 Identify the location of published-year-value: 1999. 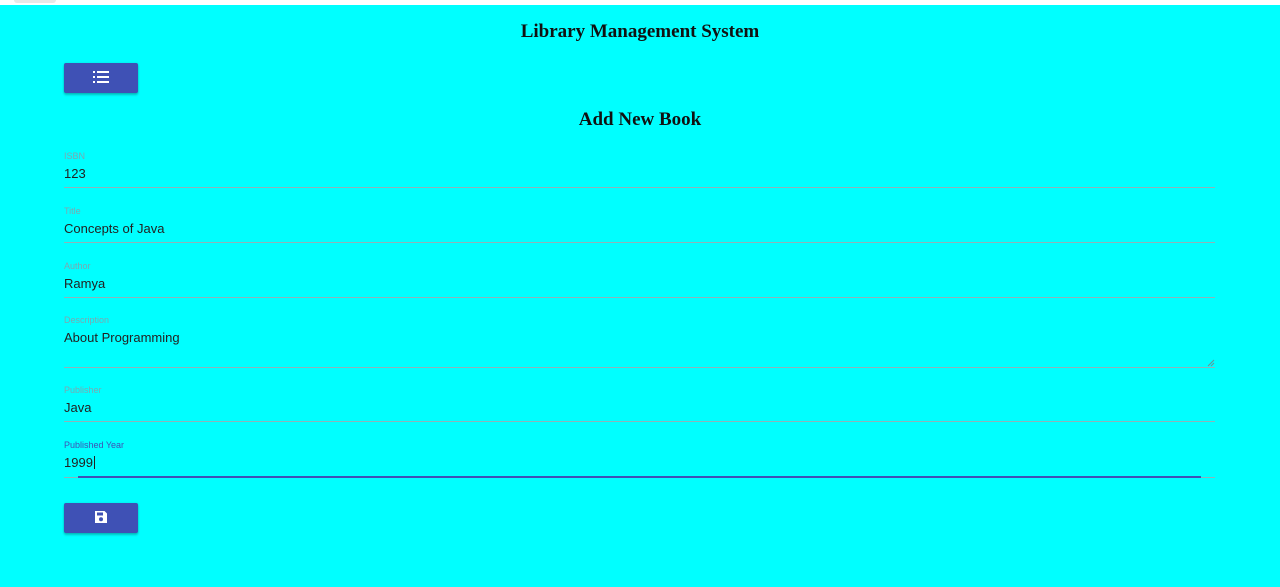
(78, 462).